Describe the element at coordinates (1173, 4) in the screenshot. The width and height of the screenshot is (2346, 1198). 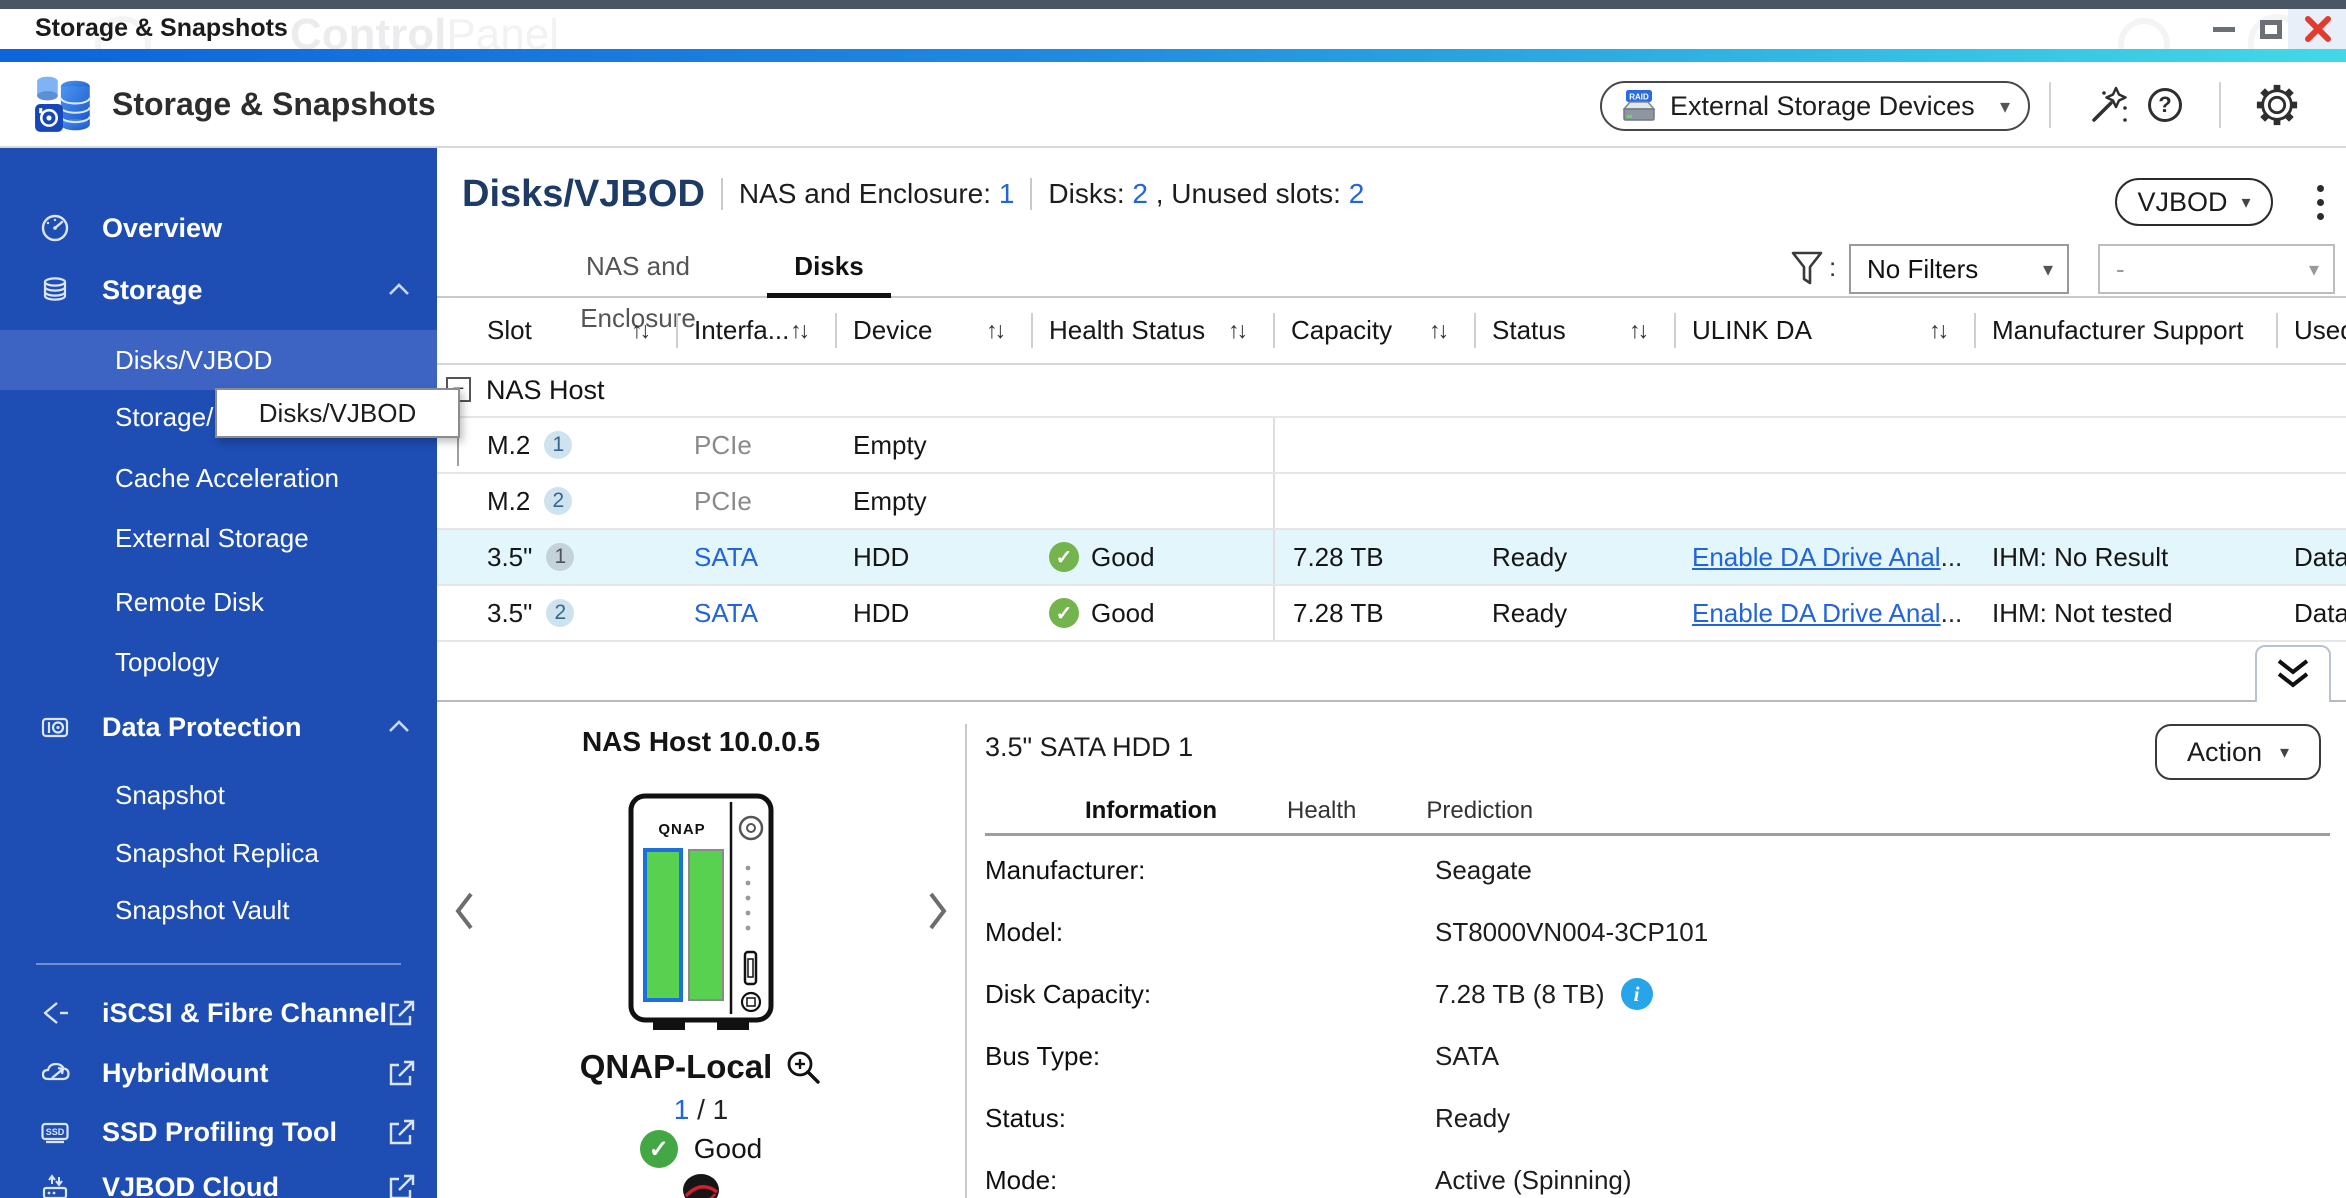
I see `titlebar-top-strip` at that location.